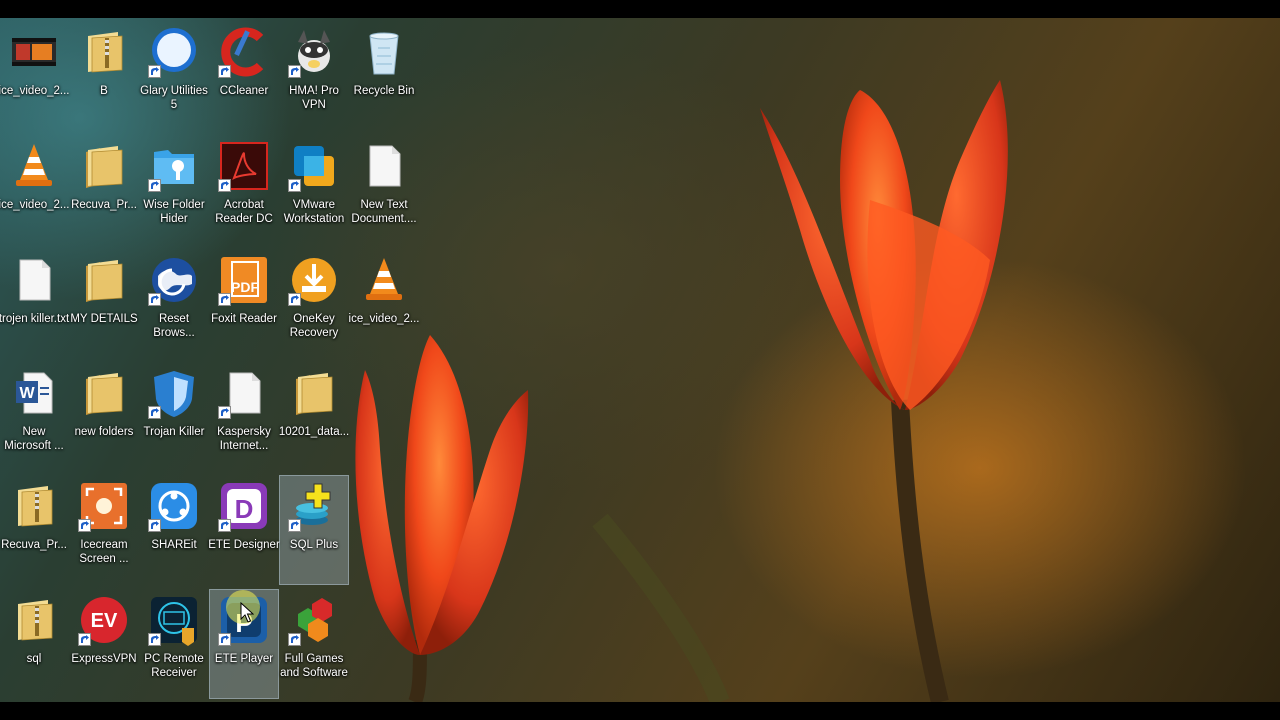 Image resolution: width=1280 pixels, height=720 pixels. What do you see at coordinates (314, 506) in the screenshot?
I see `sql-plus-icon` at bounding box center [314, 506].